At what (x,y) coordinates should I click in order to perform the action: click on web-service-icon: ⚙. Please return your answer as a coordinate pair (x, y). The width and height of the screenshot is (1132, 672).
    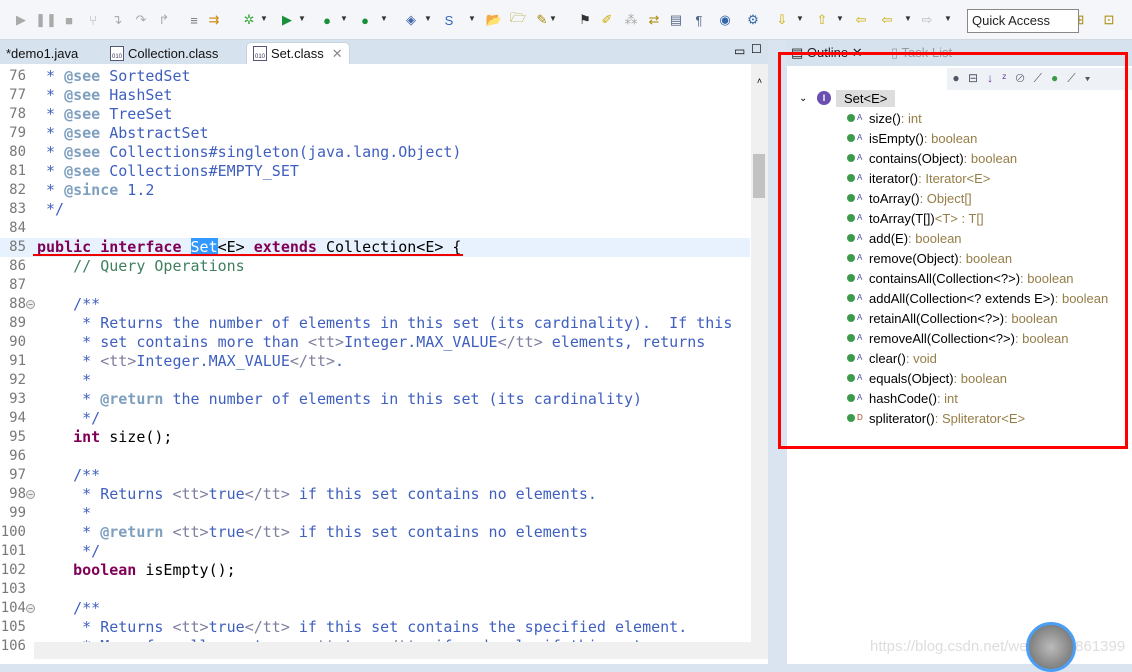
    Looking at the image, I should click on (753, 20).